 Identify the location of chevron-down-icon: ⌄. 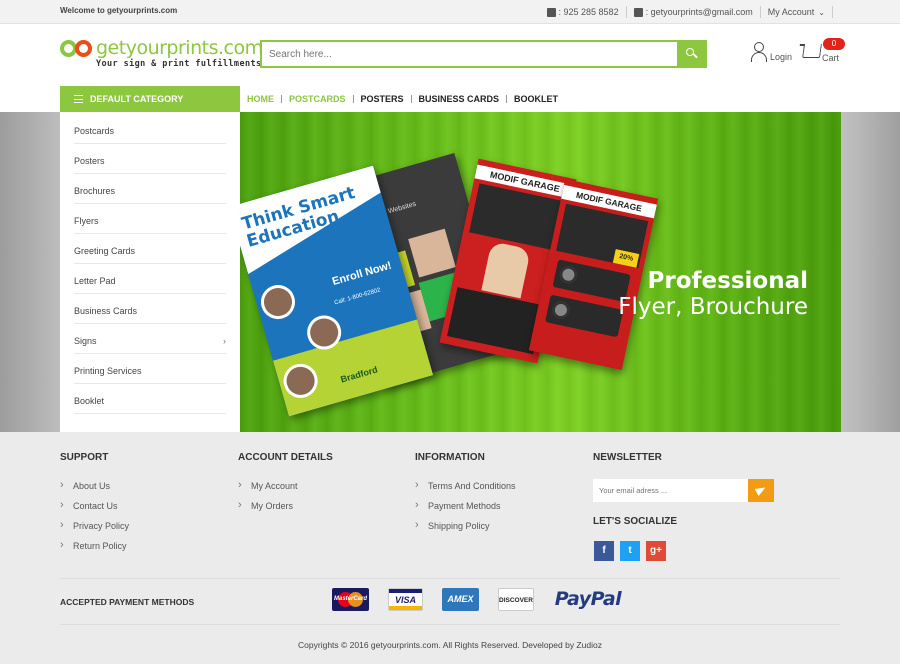
(821, 12).